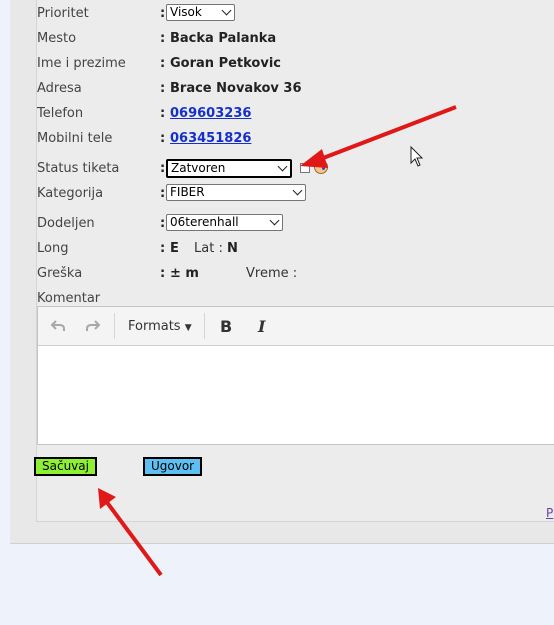 The height and width of the screenshot is (625, 554). I want to click on mesto-label: Mesto, so click(57, 38).